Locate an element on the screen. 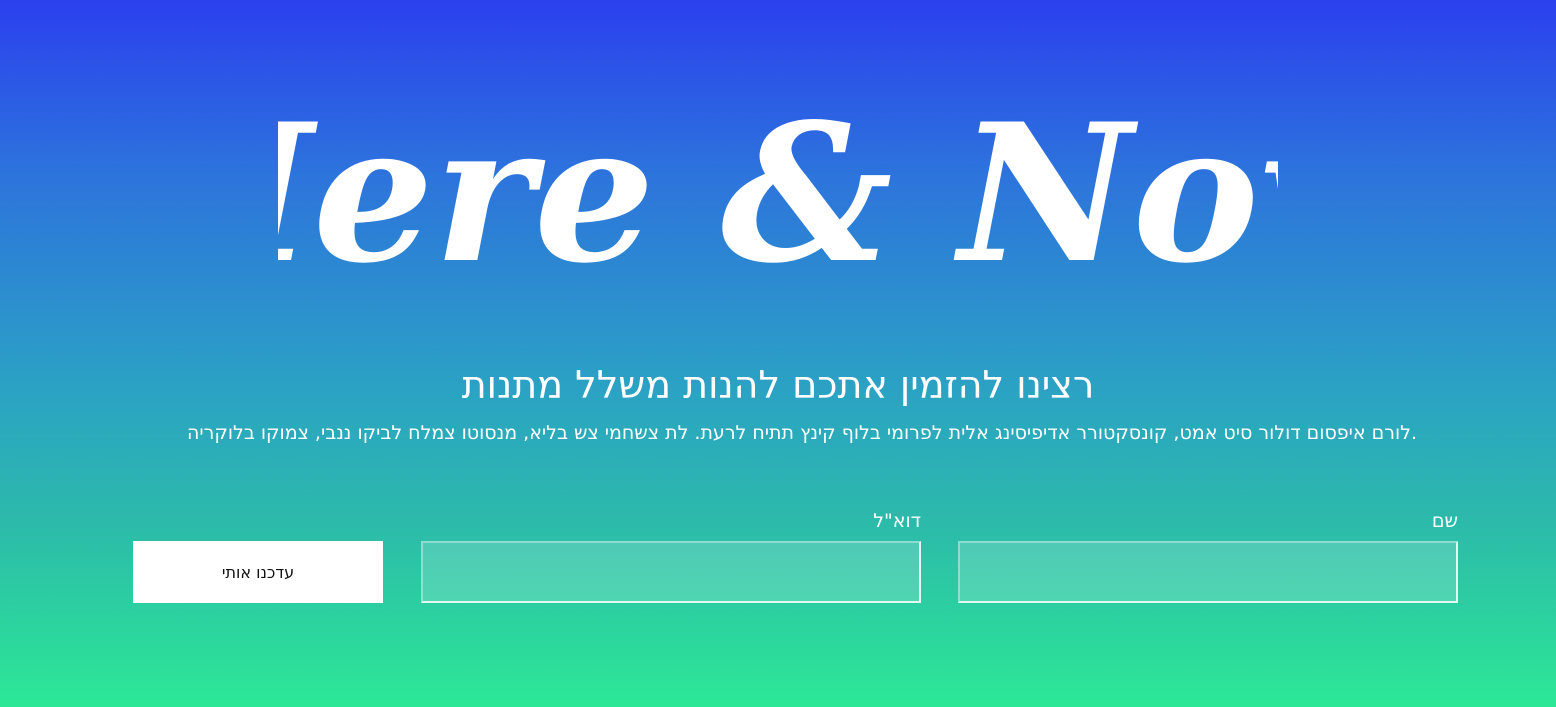  email-field is located at coordinates (671, 572).